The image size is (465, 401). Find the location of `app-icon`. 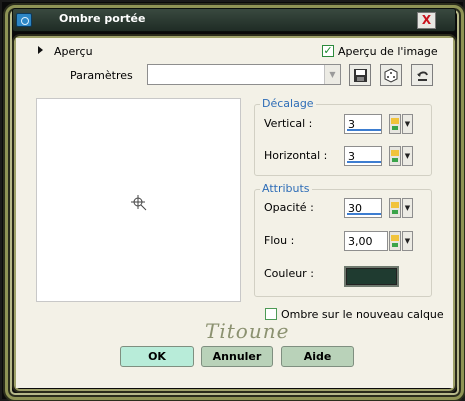

app-icon is located at coordinates (24, 20).